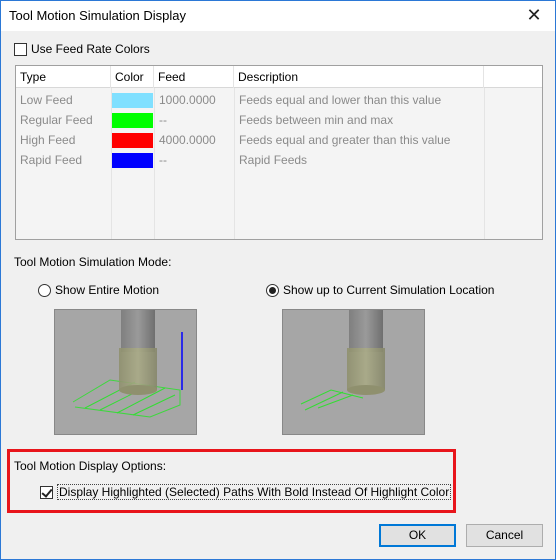  Describe the element at coordinates (345, 140) in the screenshot. I see `row-description: Feeds equal and greater than this value` at that location.